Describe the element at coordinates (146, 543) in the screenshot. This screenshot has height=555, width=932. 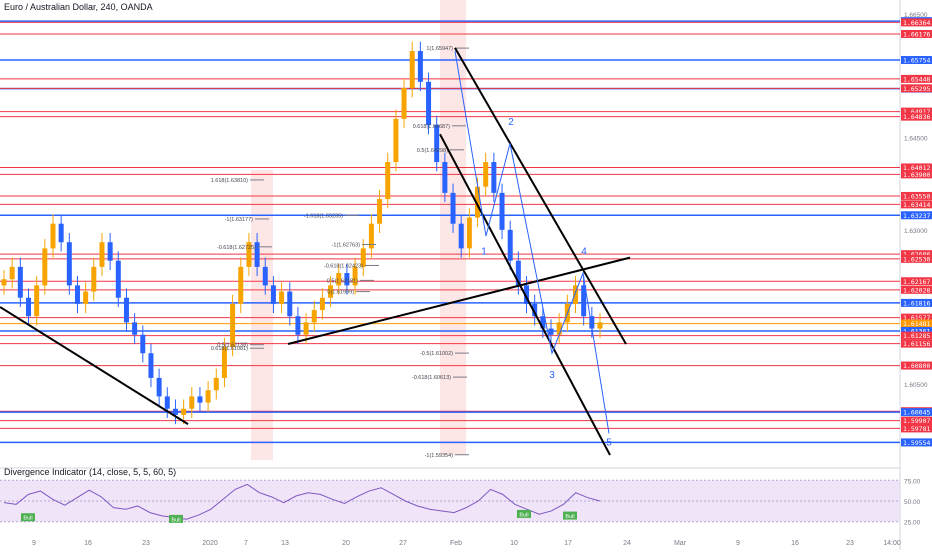
I see `x-axis-tick: 23` at that location.